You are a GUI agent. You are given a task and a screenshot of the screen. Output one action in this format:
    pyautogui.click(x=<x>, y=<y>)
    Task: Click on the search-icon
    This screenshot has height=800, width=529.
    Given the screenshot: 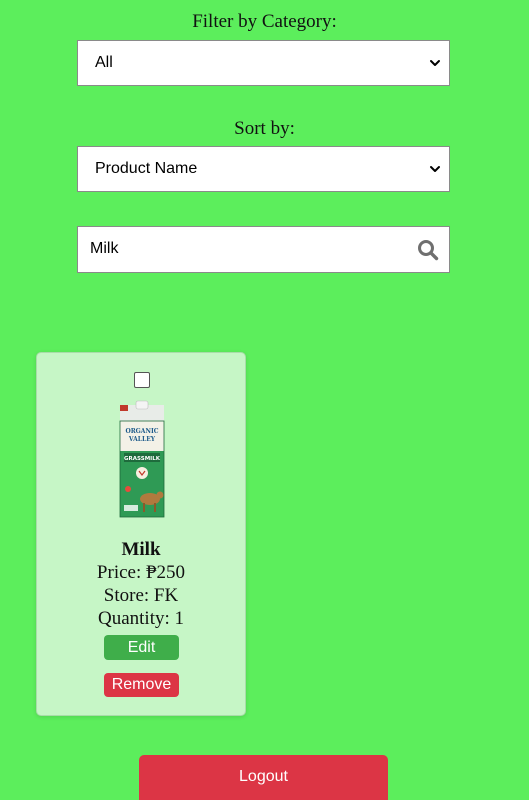 What is the action you would take?
    pyautogui.click(x=428, y=250)
    